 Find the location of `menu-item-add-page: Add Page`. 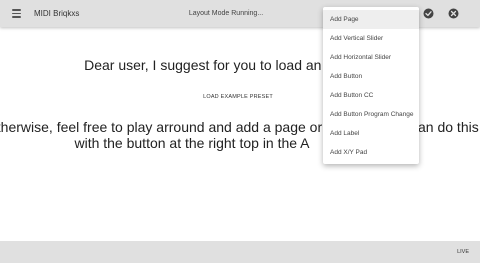

menu-item-add-page: Add Page is located at coordinates (371, 19).